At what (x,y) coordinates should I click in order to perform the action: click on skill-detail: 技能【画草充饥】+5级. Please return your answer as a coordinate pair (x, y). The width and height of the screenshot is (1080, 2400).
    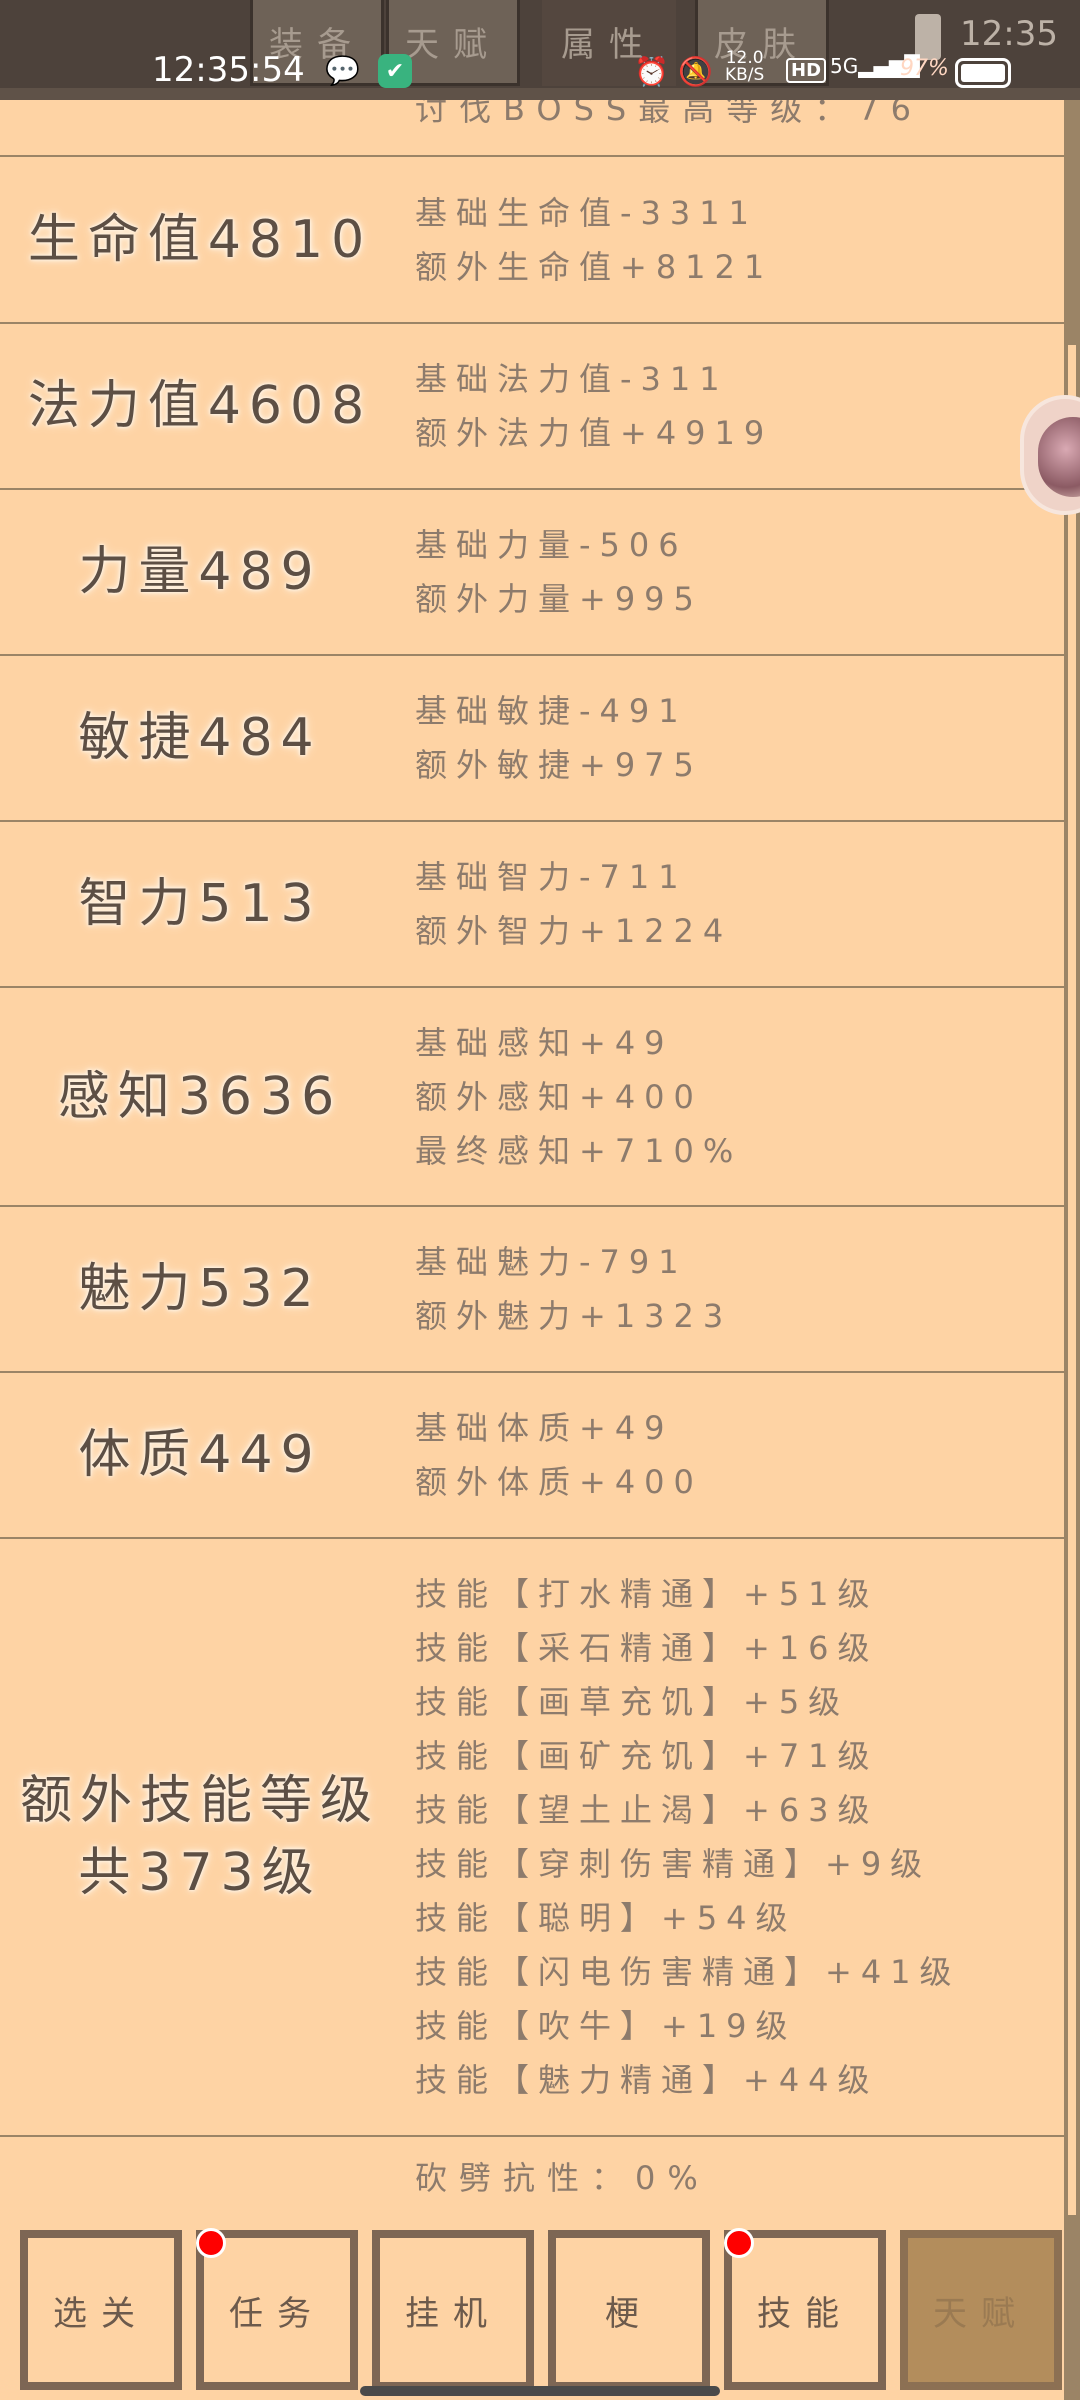
    Looking at the image, I should click on (632, 1702).